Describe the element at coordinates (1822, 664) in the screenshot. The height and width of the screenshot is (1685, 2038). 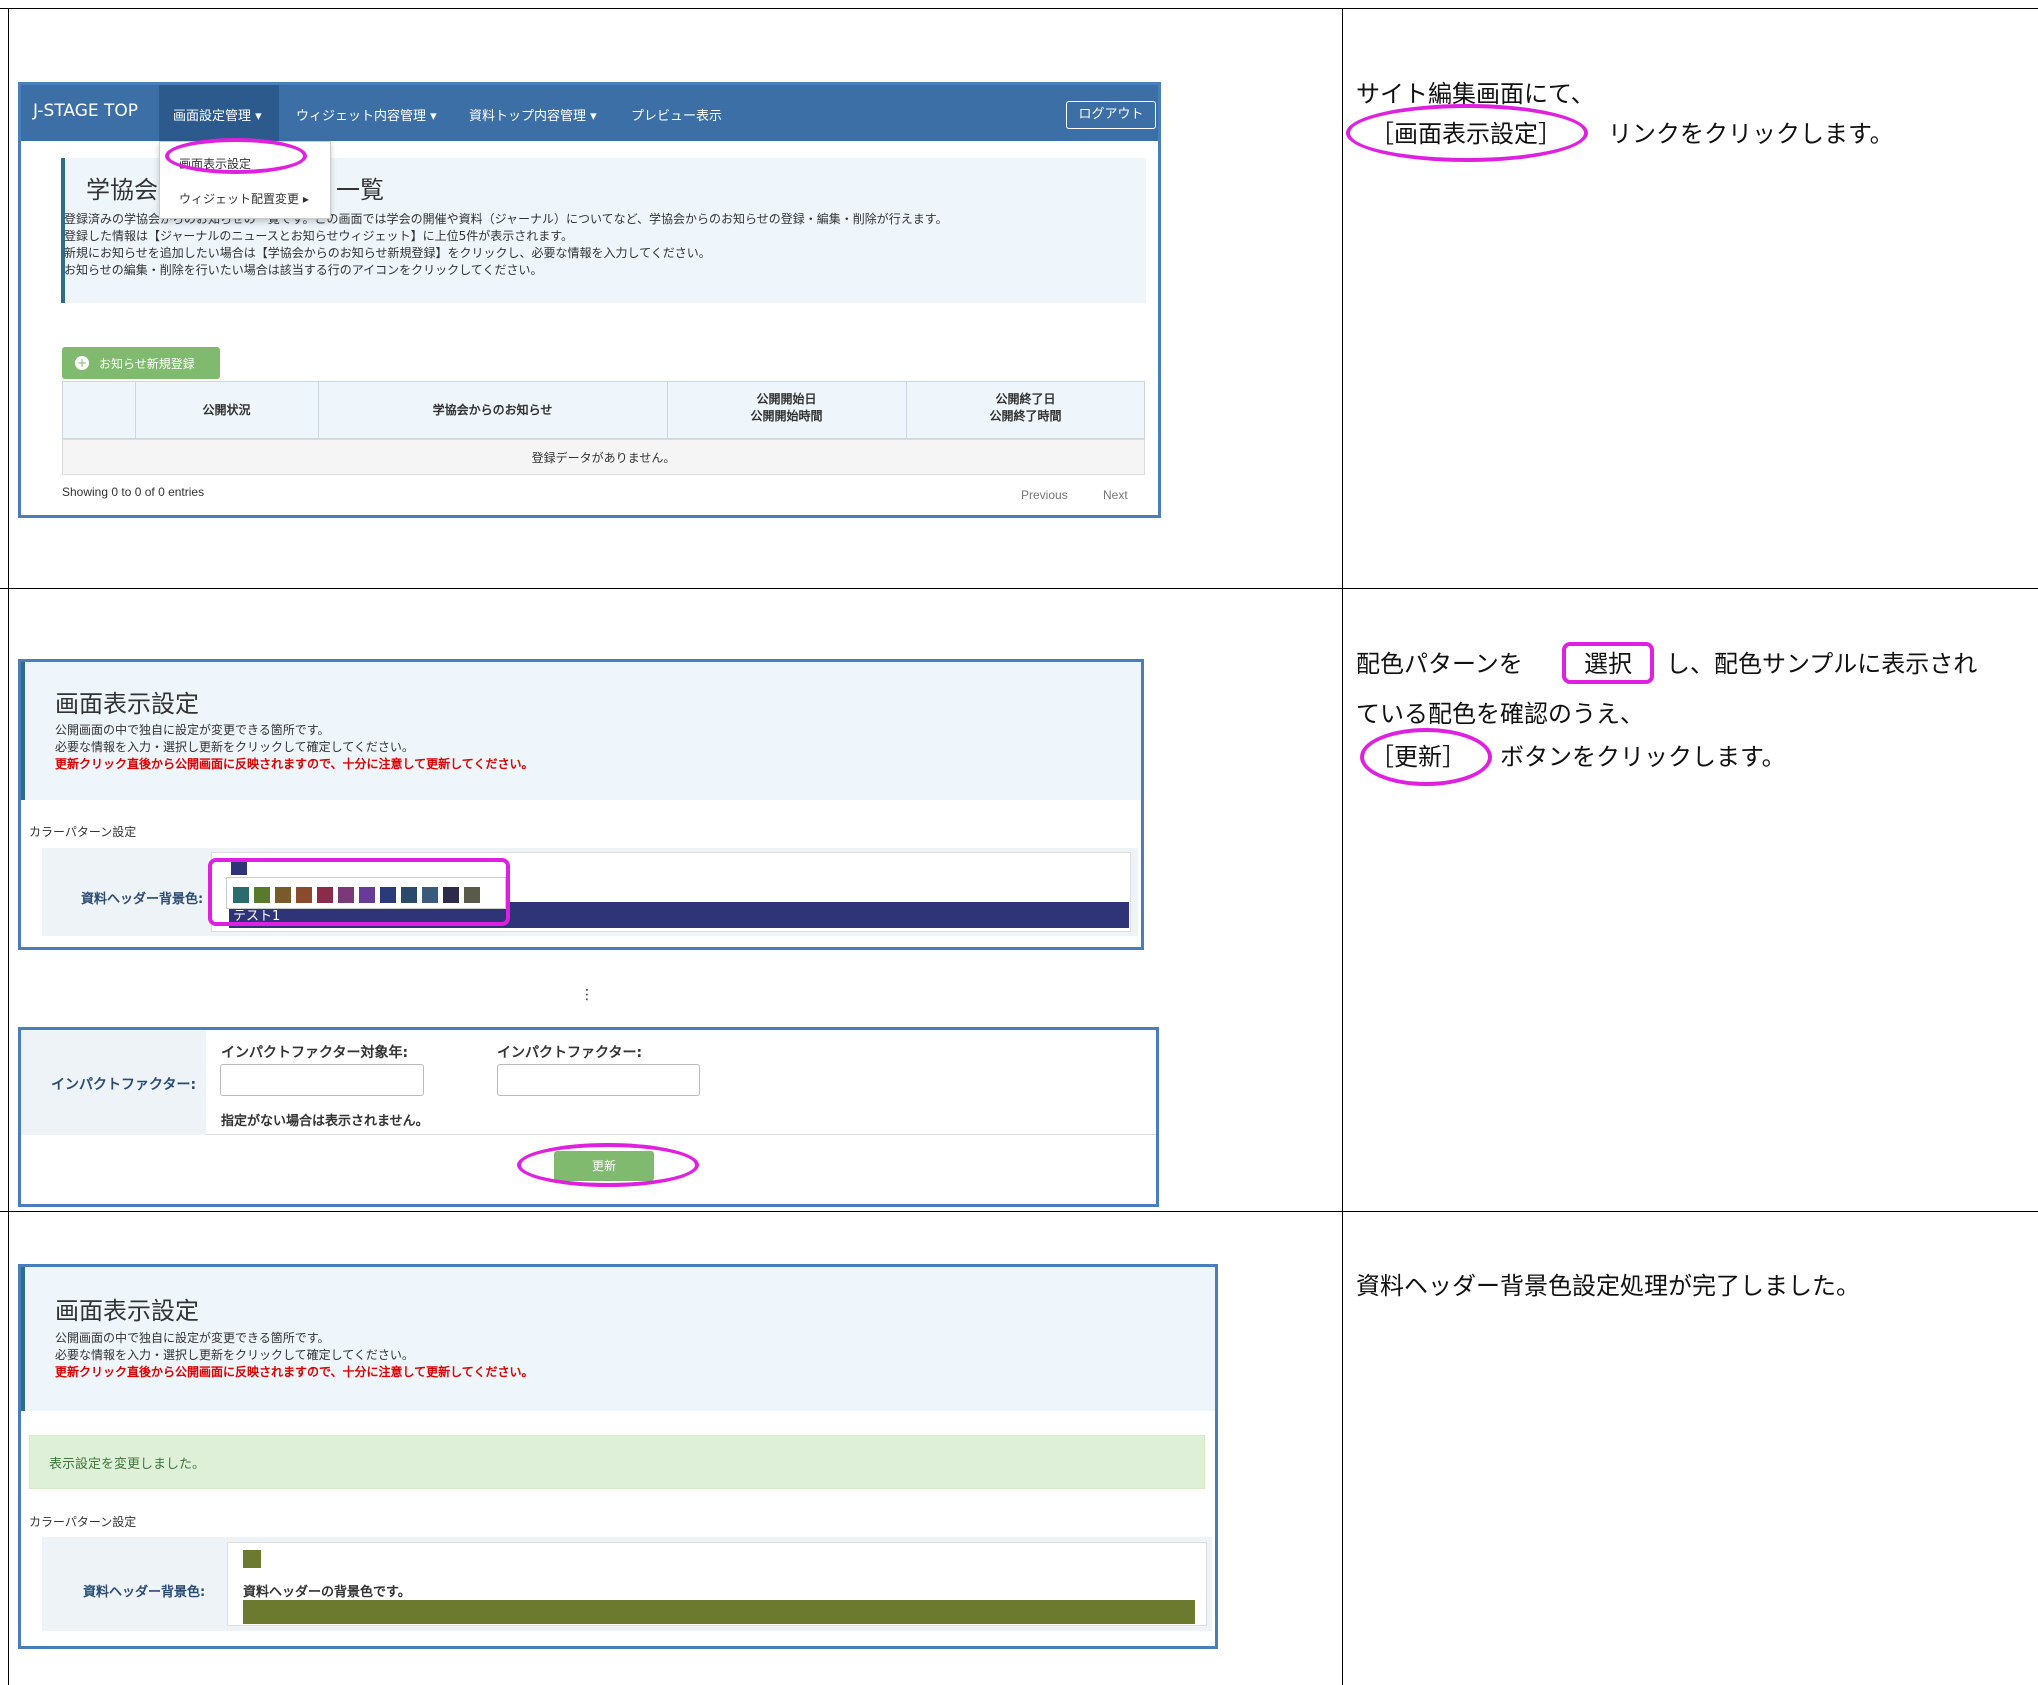
I see `instruction-row2-b: し、配色サンプルに表示され` at that location.